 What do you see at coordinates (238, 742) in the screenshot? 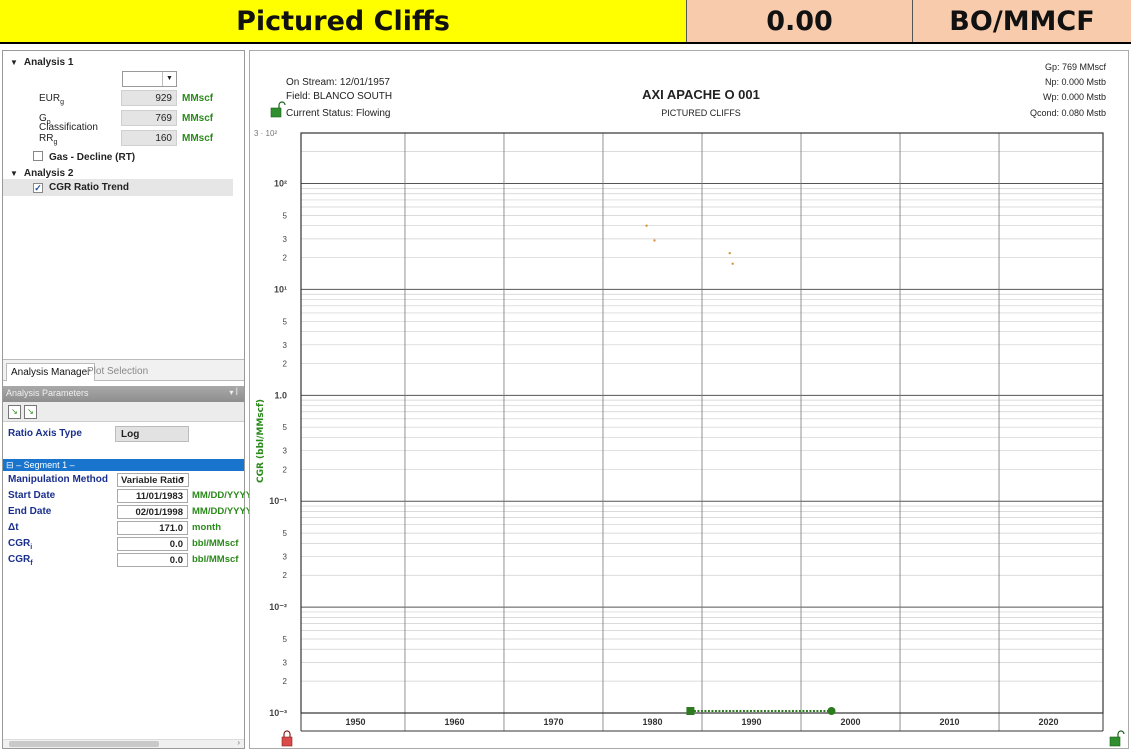
I see `scroll-right-icon: ›` at bounding box center [238, 742].